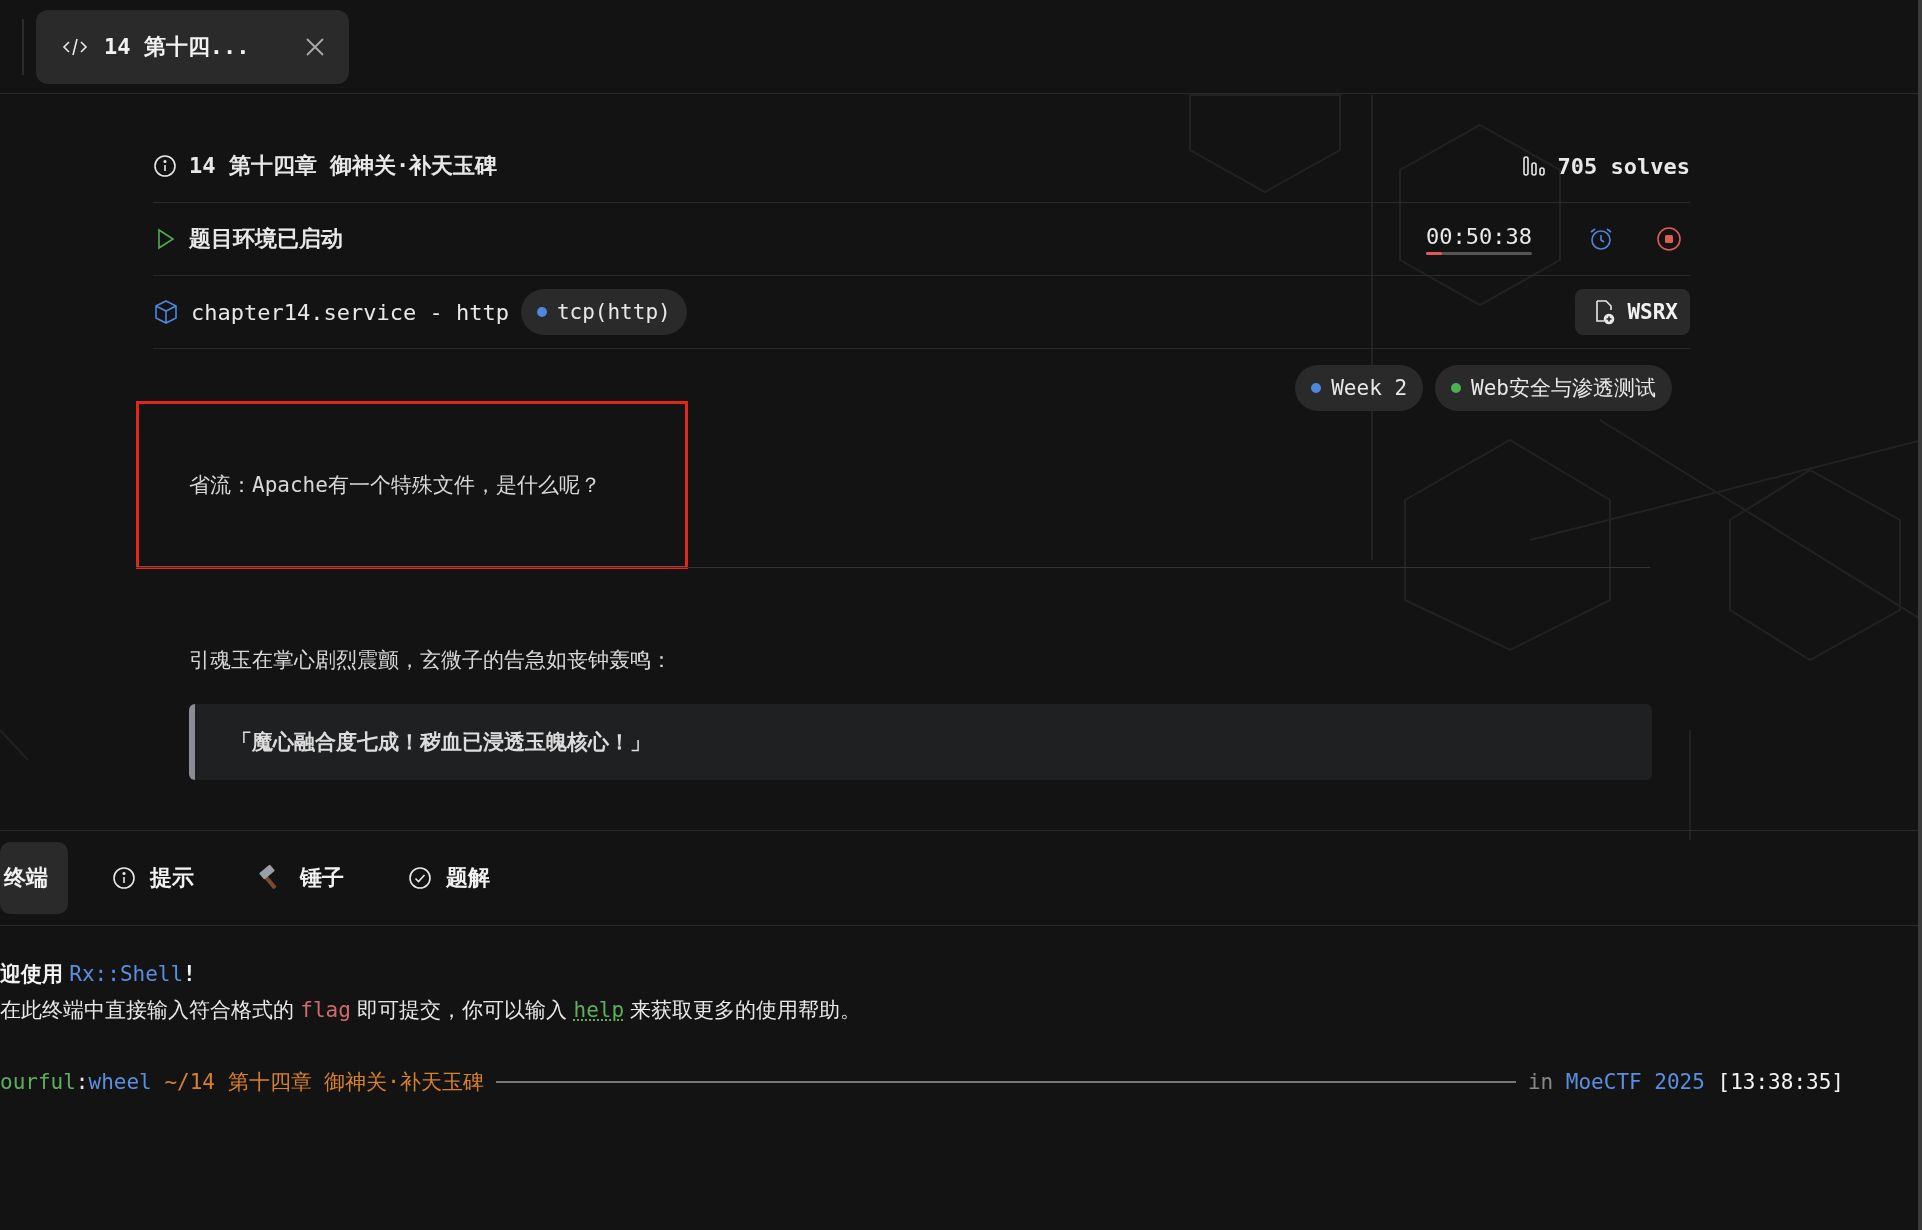  What do you see at coordinates (296, 878) in the screenshot?
I see `panel-tab: 锤子` at bounding box center [296, 878].